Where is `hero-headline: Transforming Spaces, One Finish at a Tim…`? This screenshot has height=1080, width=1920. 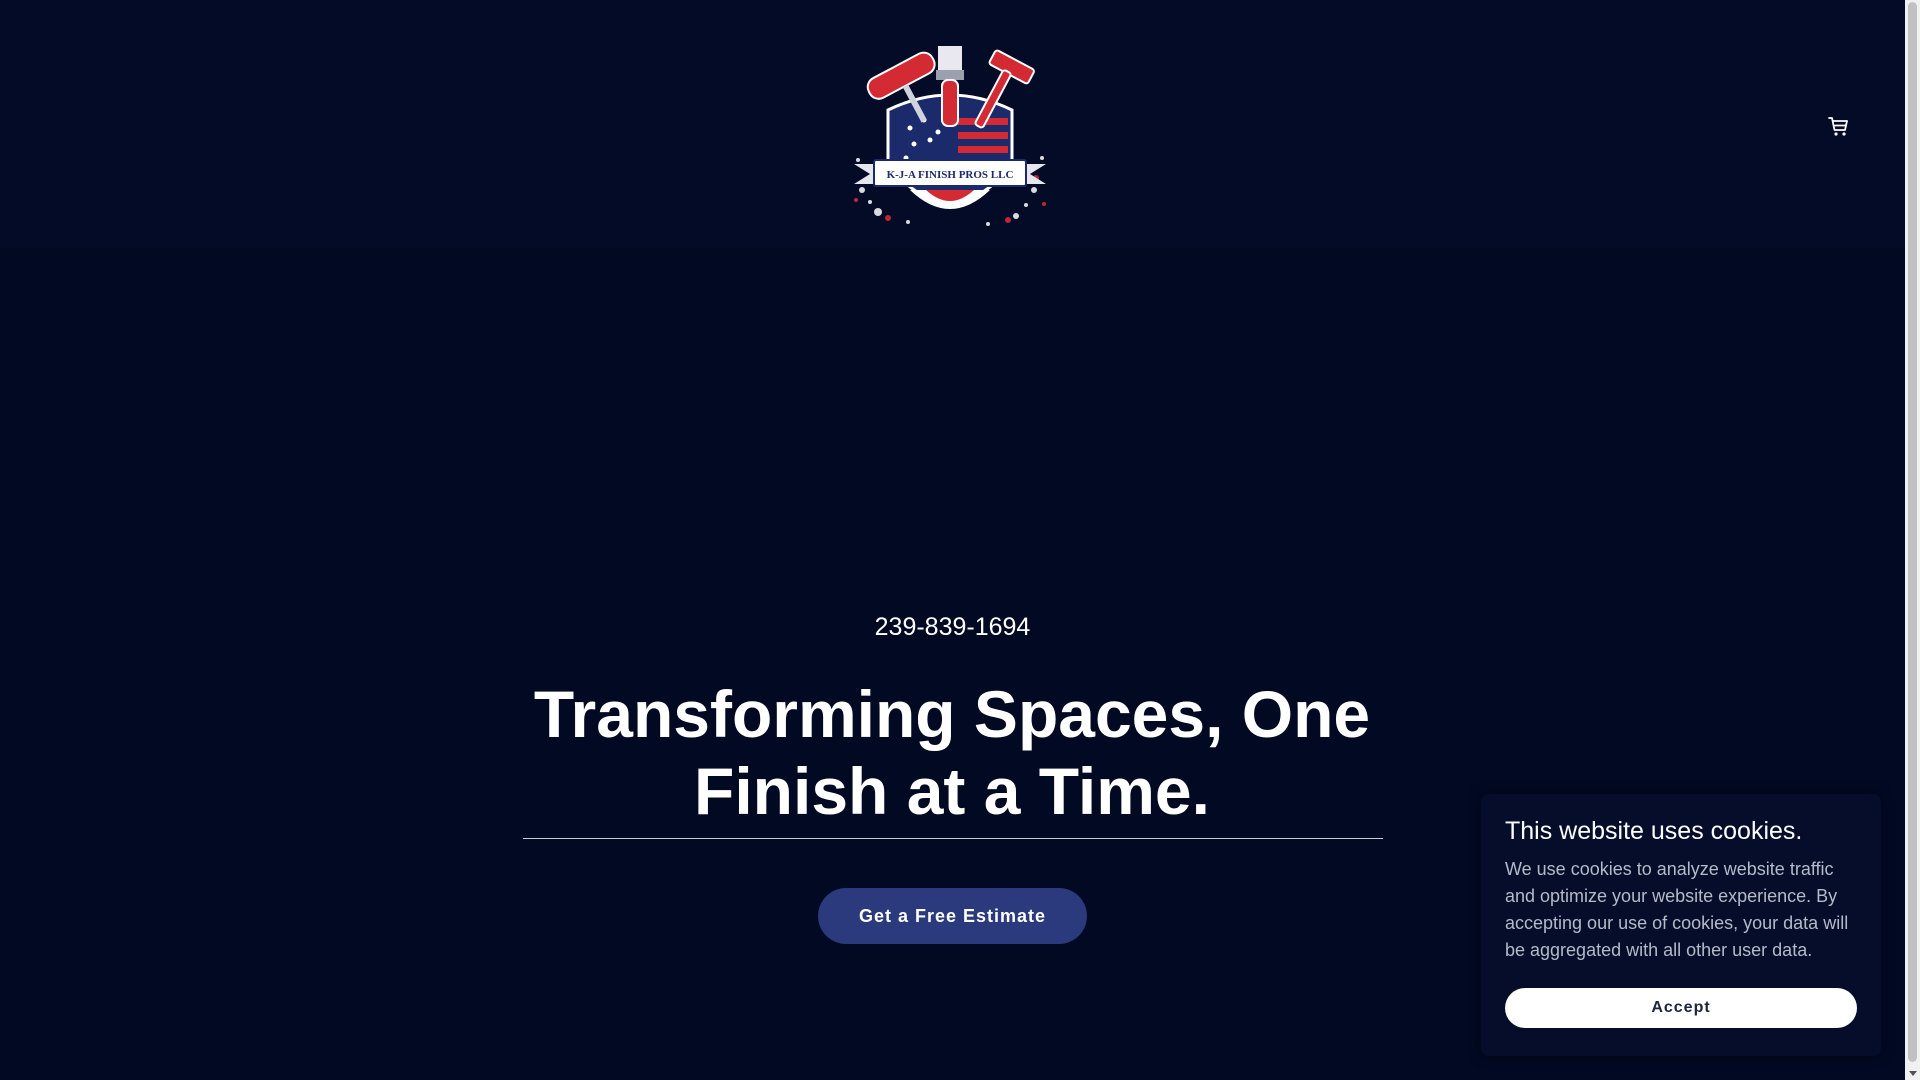
hero-headline: Transforming Spaces, One Finish at a Tim… is located at coordinates (952, 752).